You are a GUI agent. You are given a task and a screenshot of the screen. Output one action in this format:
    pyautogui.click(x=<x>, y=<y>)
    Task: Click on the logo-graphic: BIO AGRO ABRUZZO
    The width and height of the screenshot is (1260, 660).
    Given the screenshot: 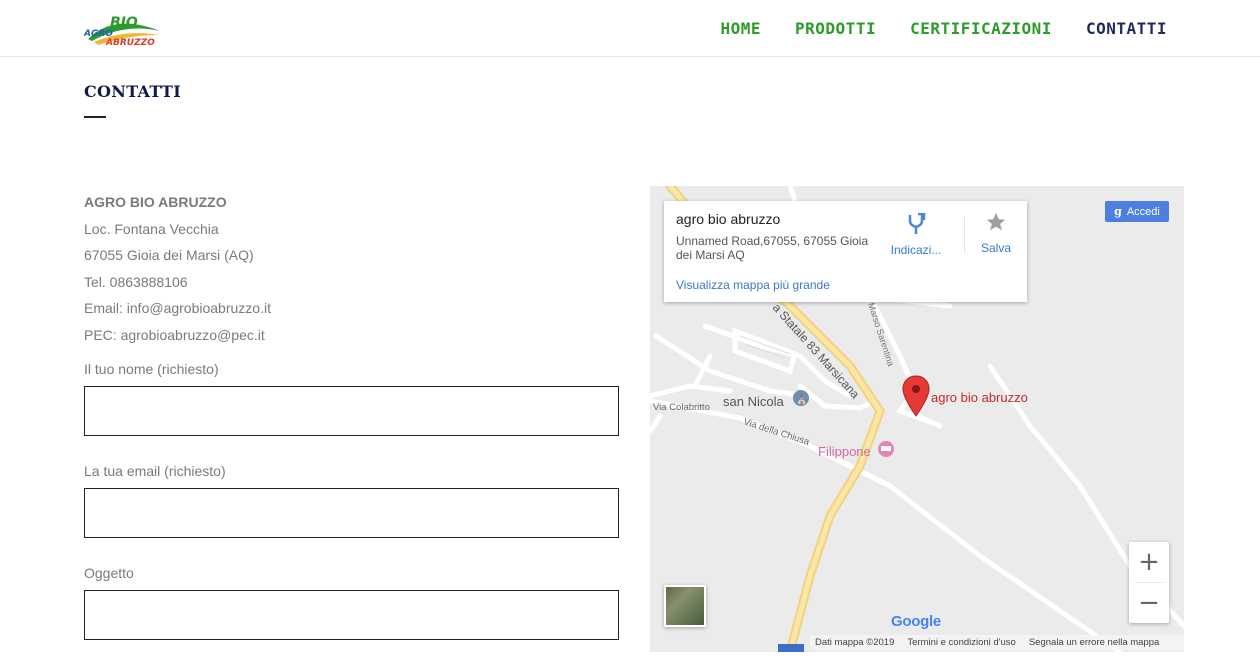 What is the action you would take?
    pyautogui.click(x=122, y=31)
    